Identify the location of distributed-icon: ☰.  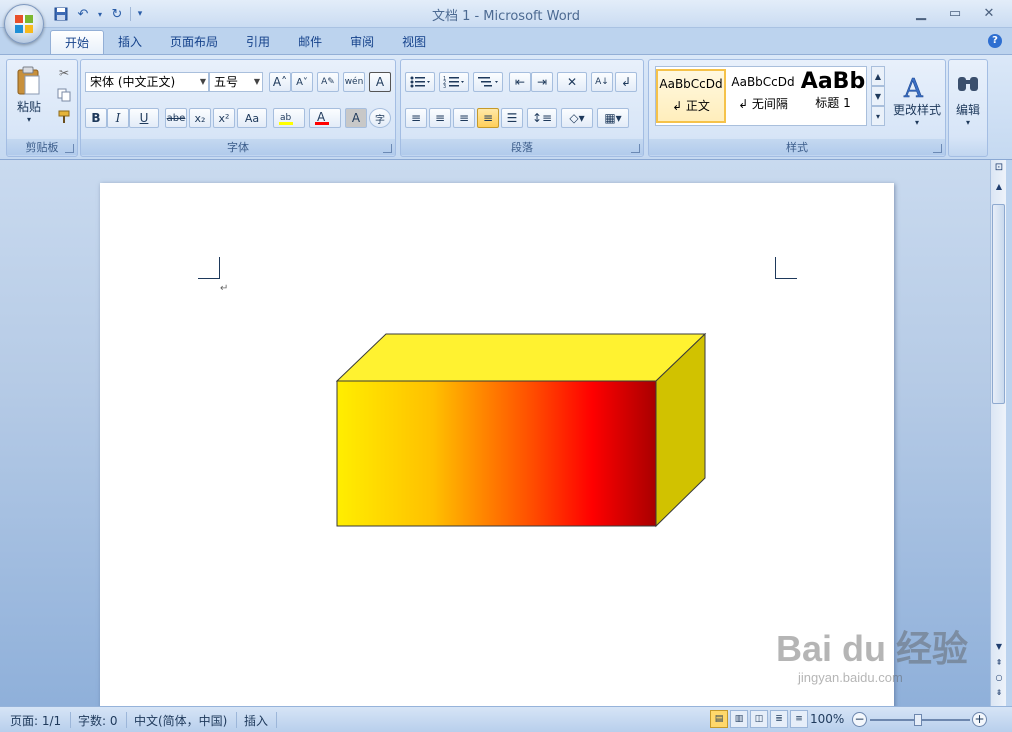
(512, 118).